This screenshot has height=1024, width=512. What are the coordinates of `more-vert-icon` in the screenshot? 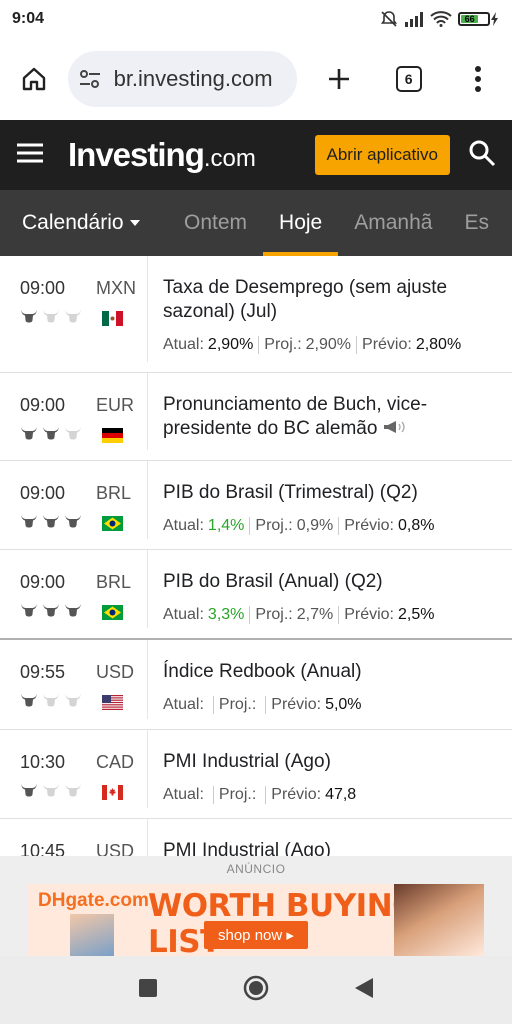 It's located at (478, 79).